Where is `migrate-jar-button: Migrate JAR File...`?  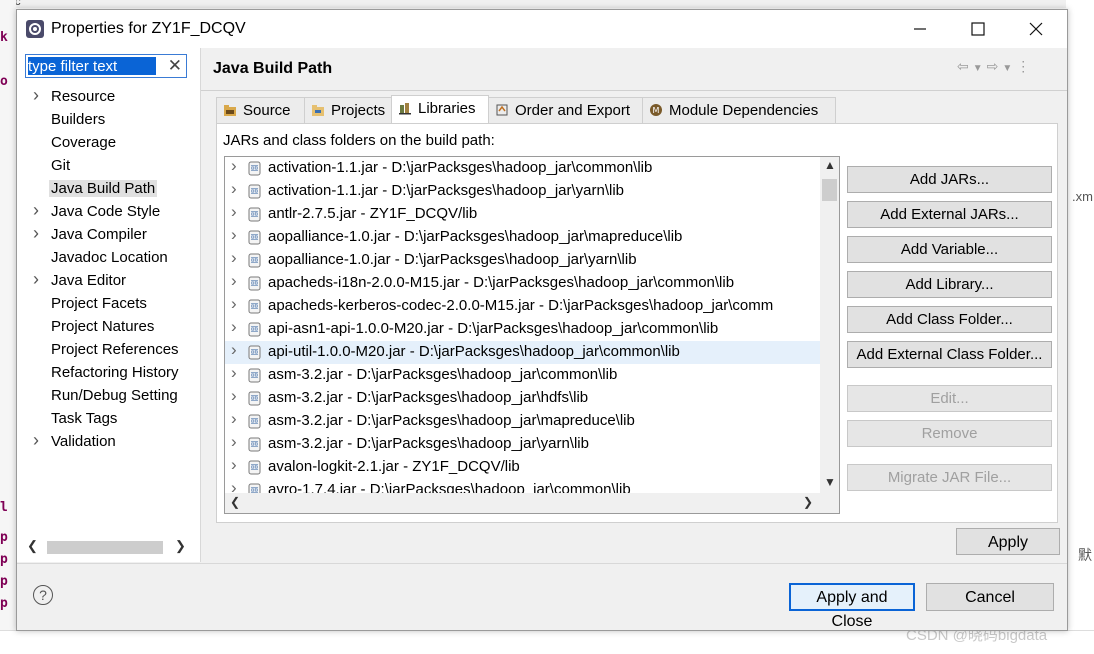
migrate-jar-button: Migrate JAR File... is located at coordinates (949, 477).